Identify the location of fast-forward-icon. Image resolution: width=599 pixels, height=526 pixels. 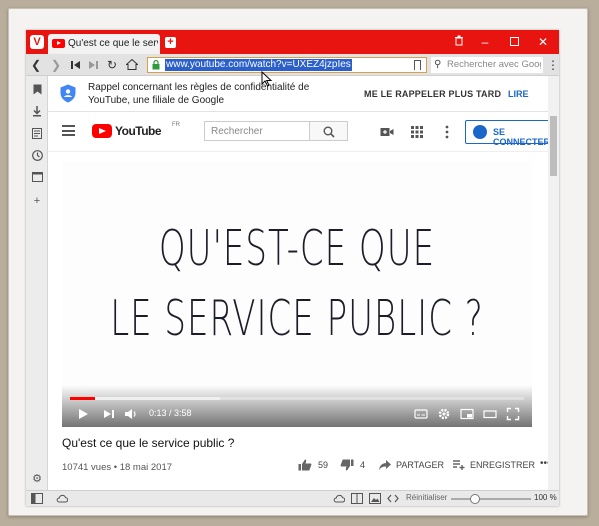
(93, 65).